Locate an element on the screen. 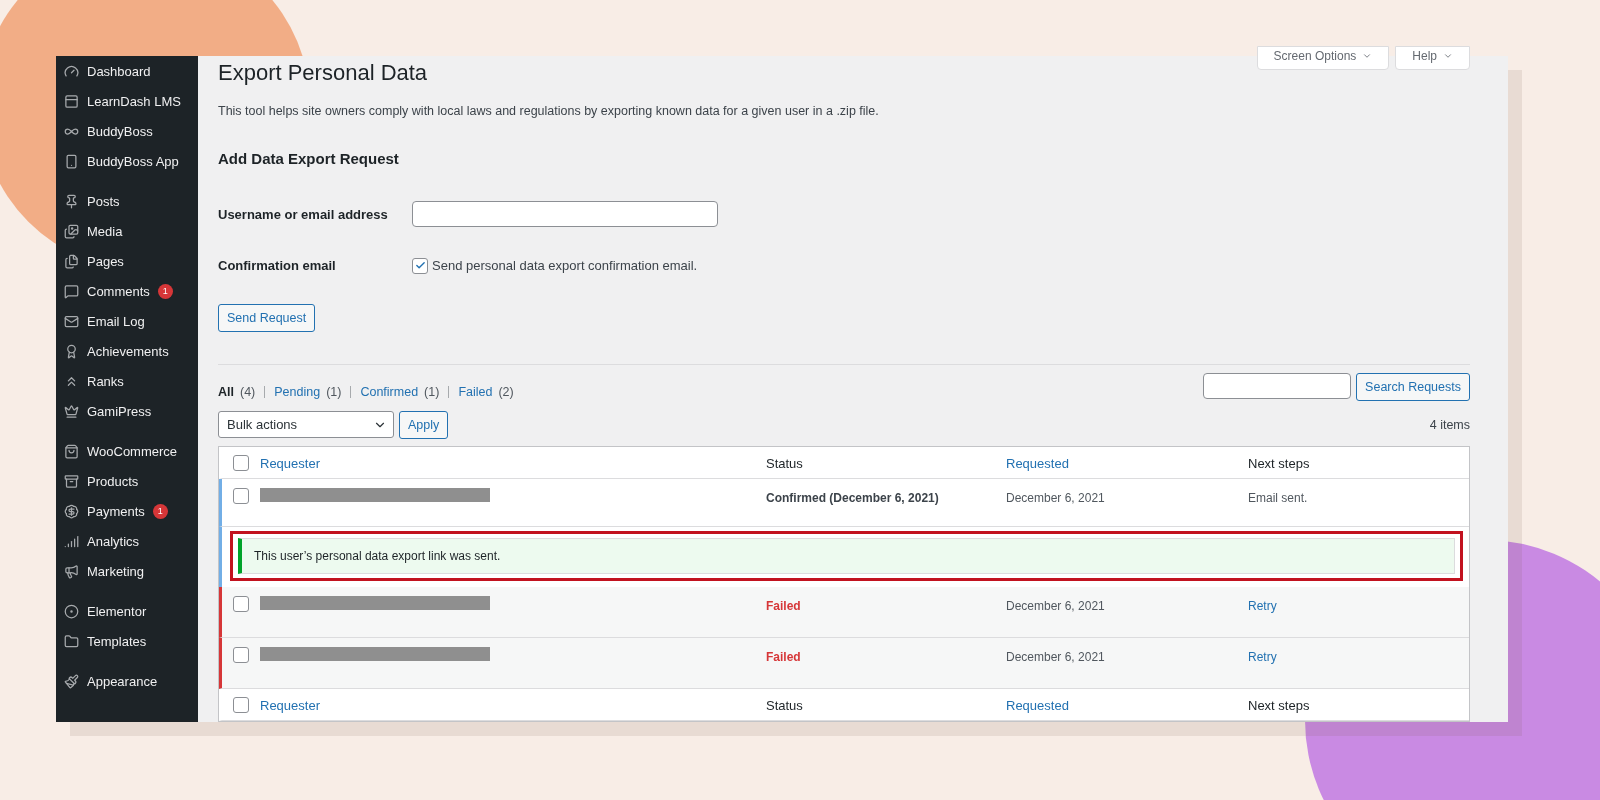 The width and height of the screenshot is (1600, 800). folder-icon is located at coordinates (71, 641).